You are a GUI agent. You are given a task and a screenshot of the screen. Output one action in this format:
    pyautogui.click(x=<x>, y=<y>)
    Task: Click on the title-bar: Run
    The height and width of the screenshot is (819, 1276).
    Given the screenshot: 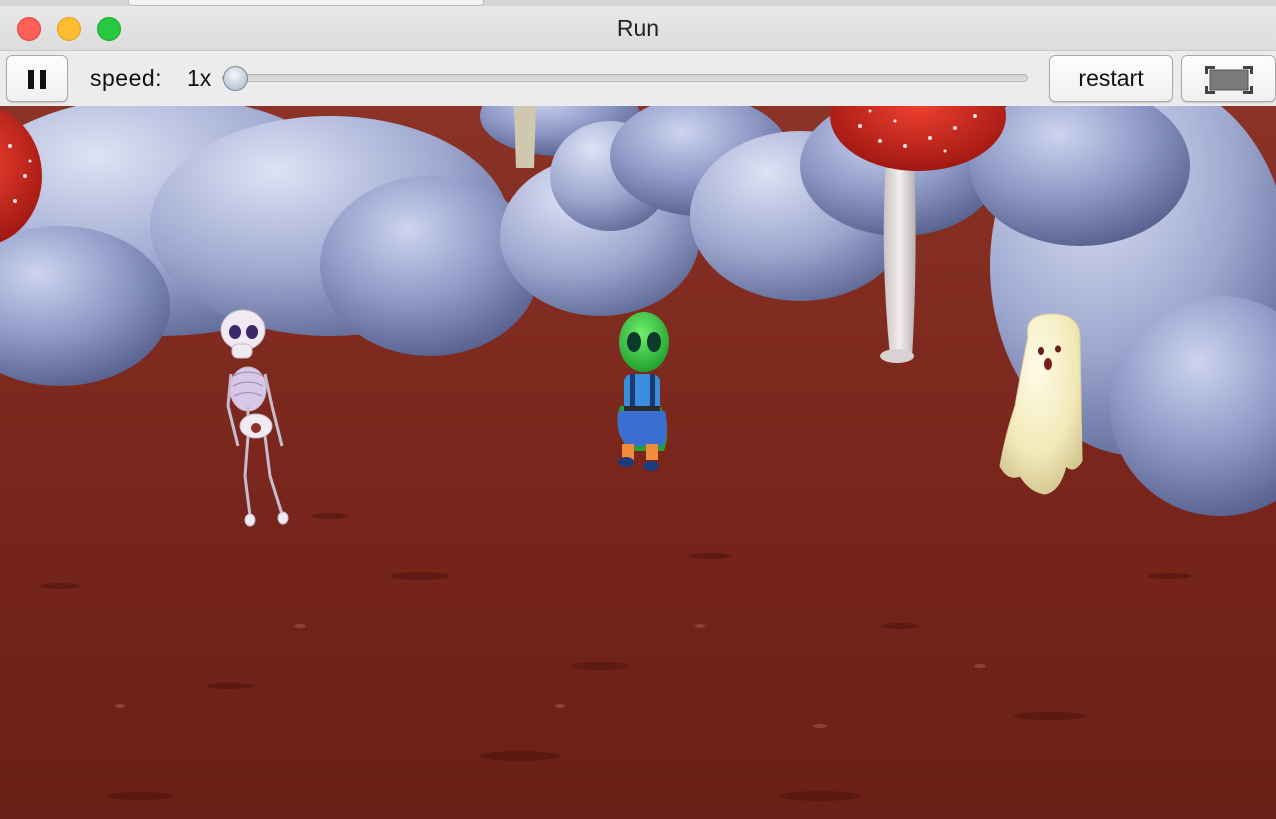 What is the action you would take?
    pyautogui.click(x=638, y=25)
    